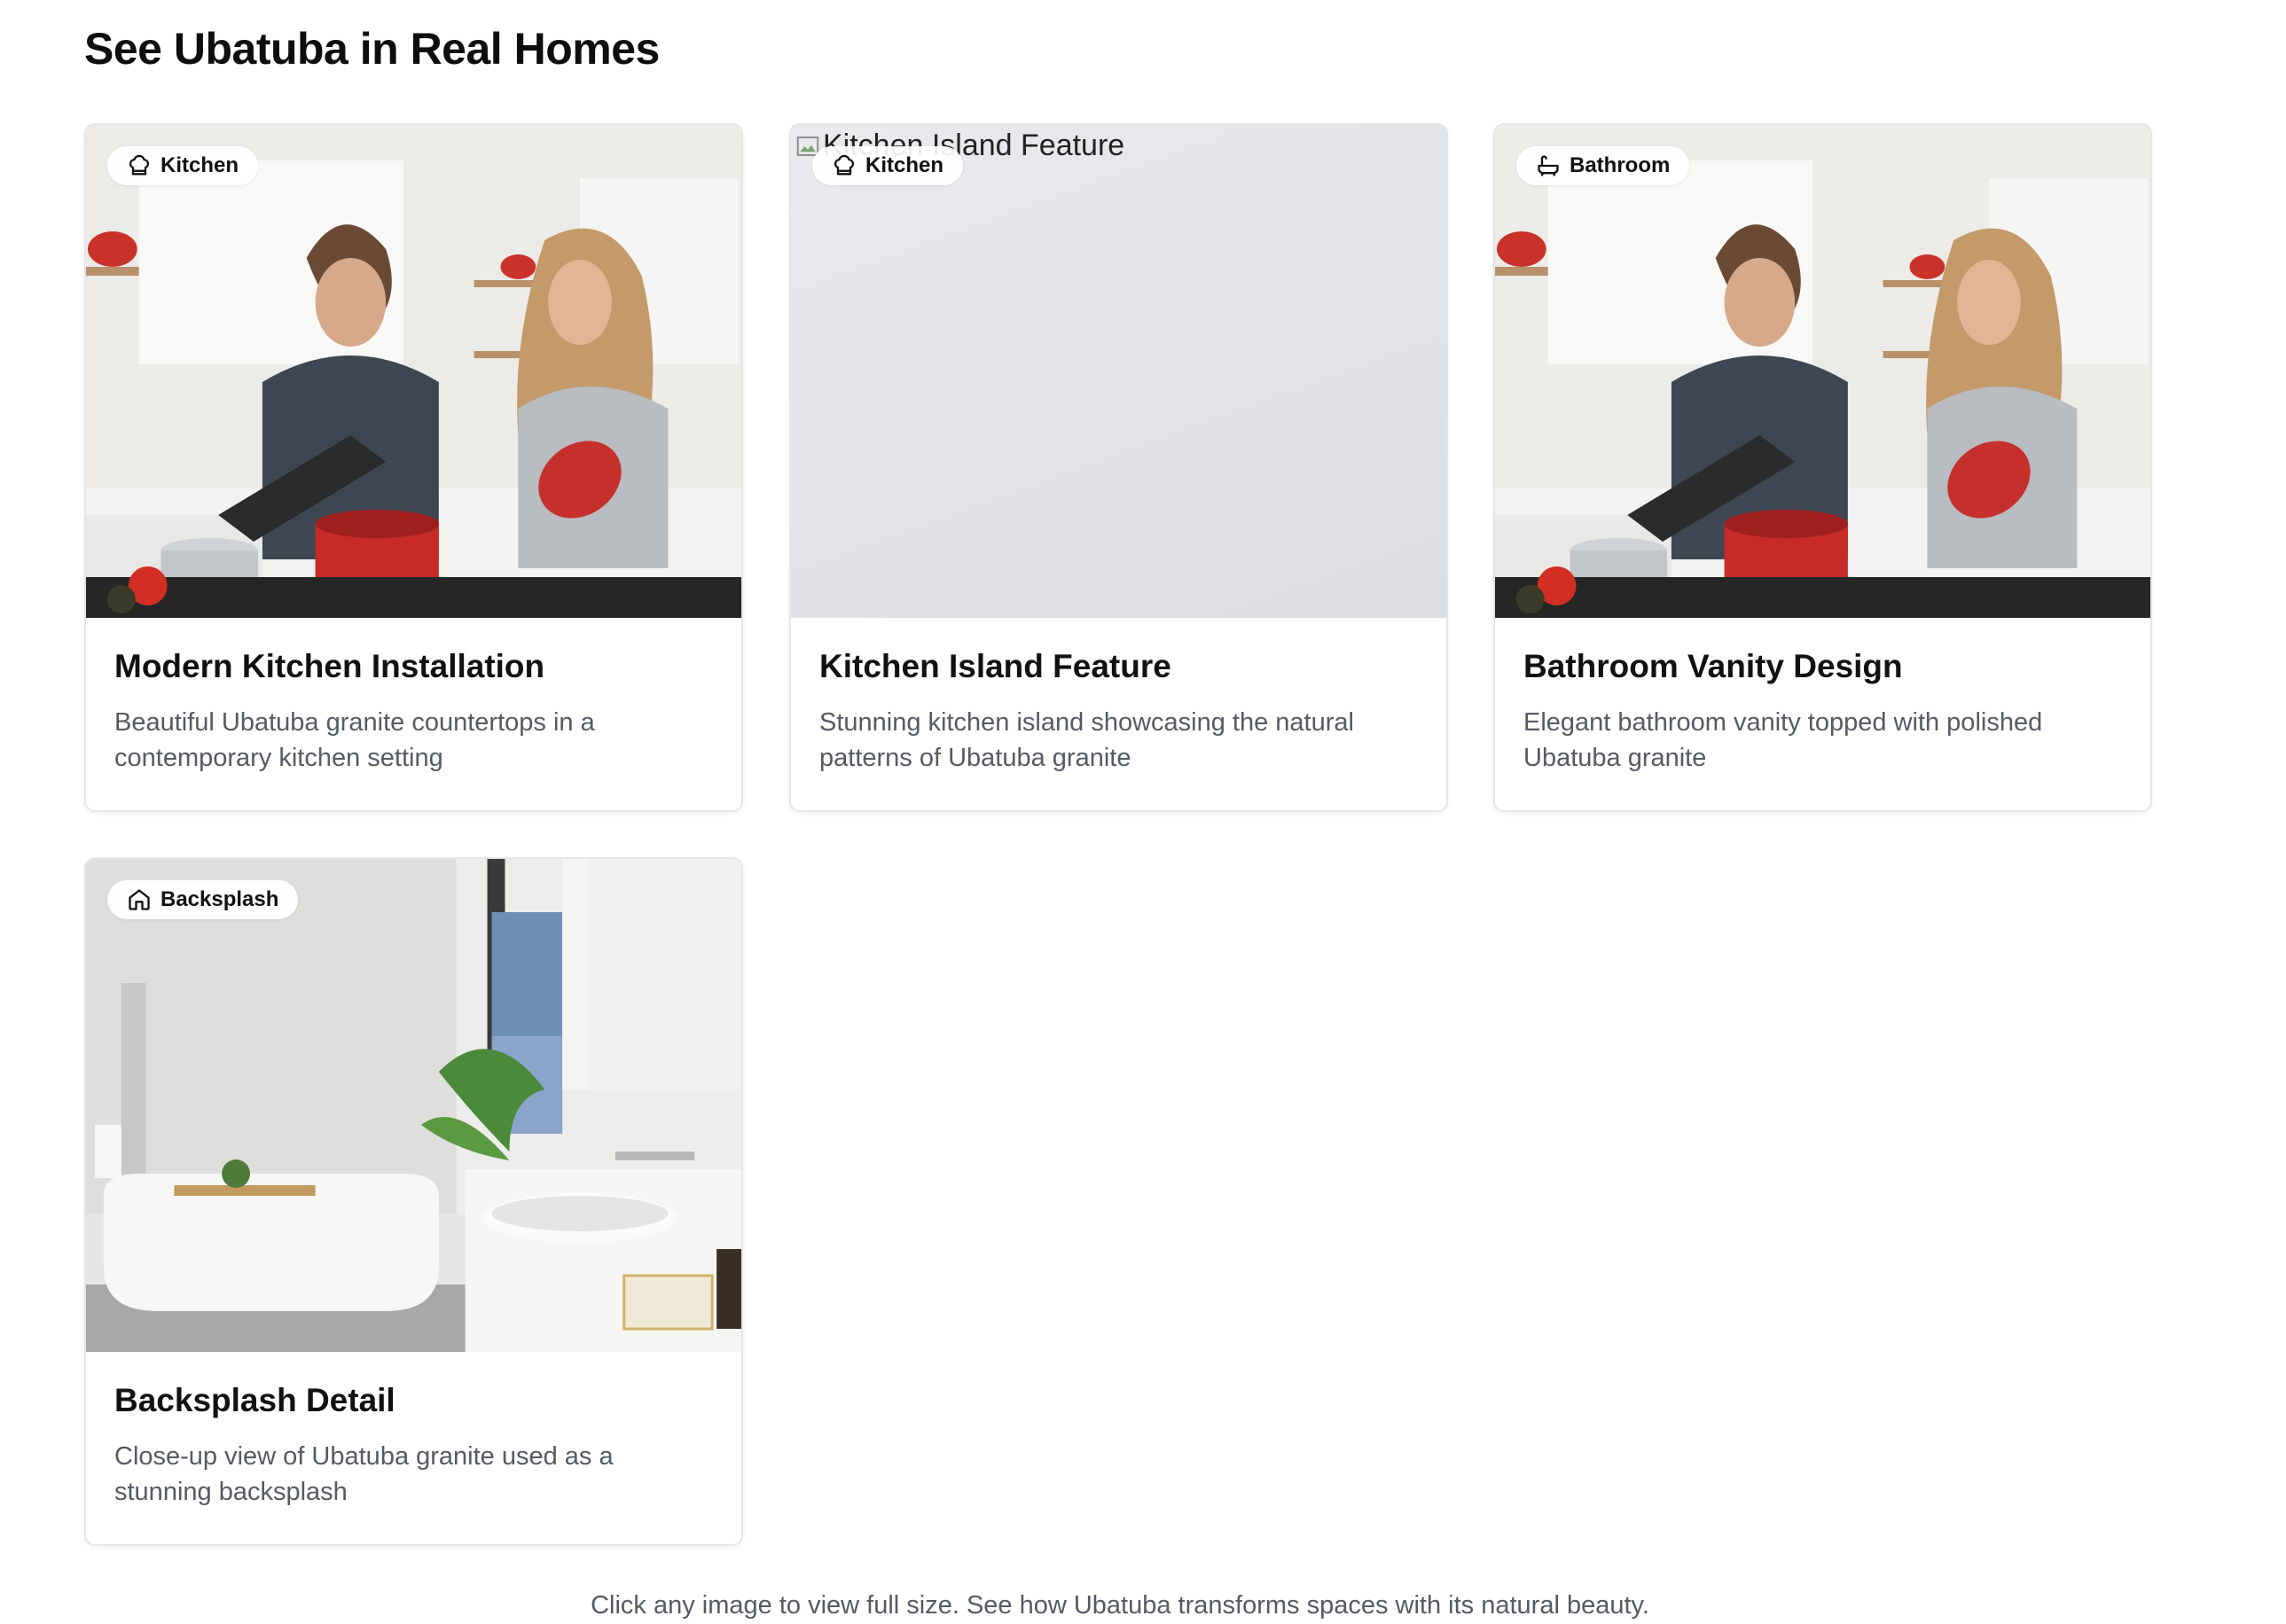 Image resolution: width=2286 pixels, height=1624 pixels. What do you see at coordinates (1713, 666) in the screenshot?
I see `card-title: Bathroom Vanity Design` at bounding box center [1713, 666].